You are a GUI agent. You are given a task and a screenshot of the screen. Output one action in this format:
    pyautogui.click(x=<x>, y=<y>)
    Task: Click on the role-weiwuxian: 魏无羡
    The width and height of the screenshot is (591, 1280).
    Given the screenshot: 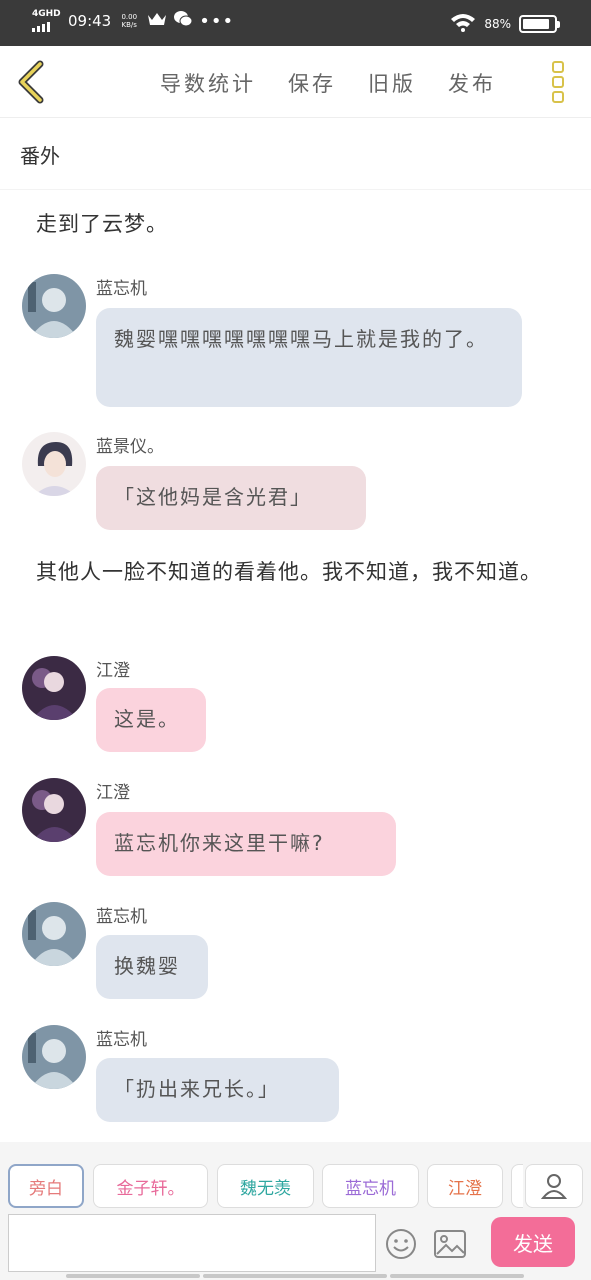 What is the action you would take?
    pyautogui.click(x=265, y=1186)
    